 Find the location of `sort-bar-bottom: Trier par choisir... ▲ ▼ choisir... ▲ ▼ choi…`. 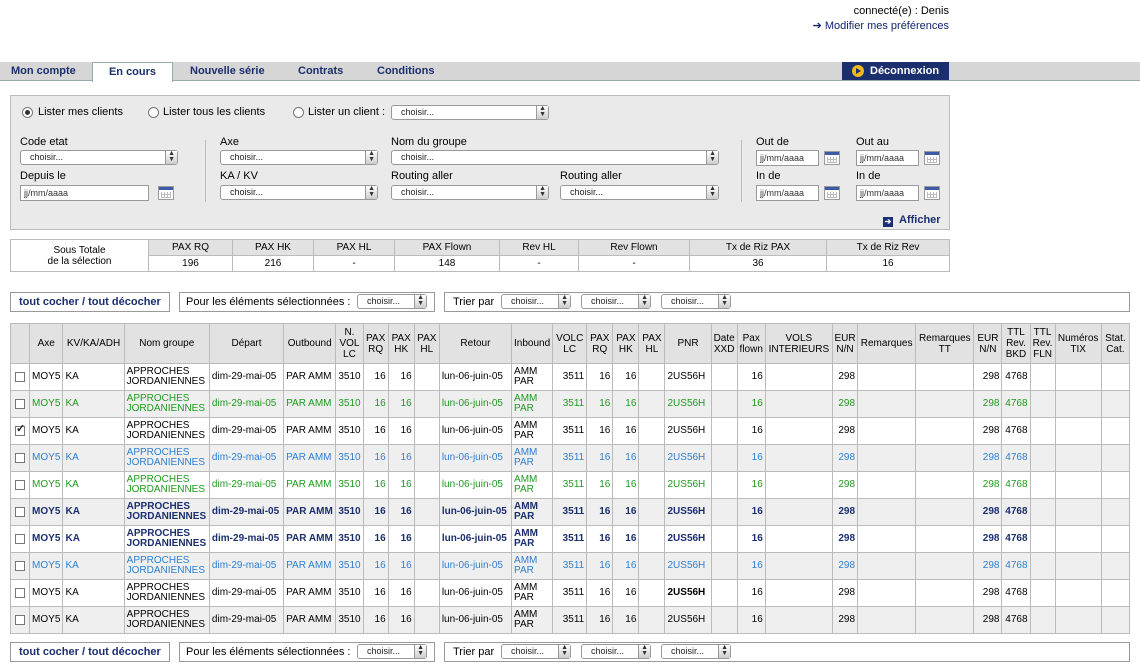

sort-bar-bottom: Trier par choisir... ▲ ▼ choisir... ▲ ▼ choi… is located at coordinates (787, 652).